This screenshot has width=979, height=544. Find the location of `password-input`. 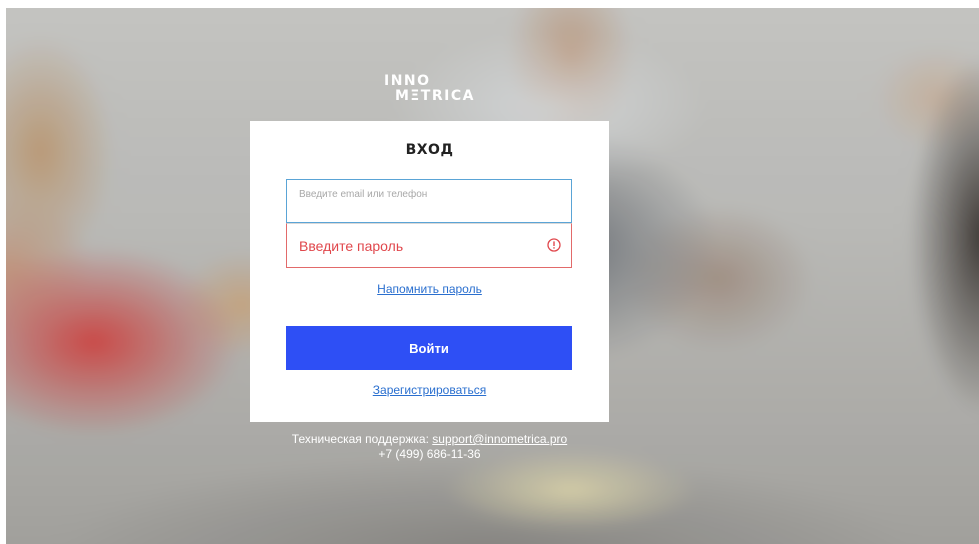

password-input is located at coordinates (429, 245).